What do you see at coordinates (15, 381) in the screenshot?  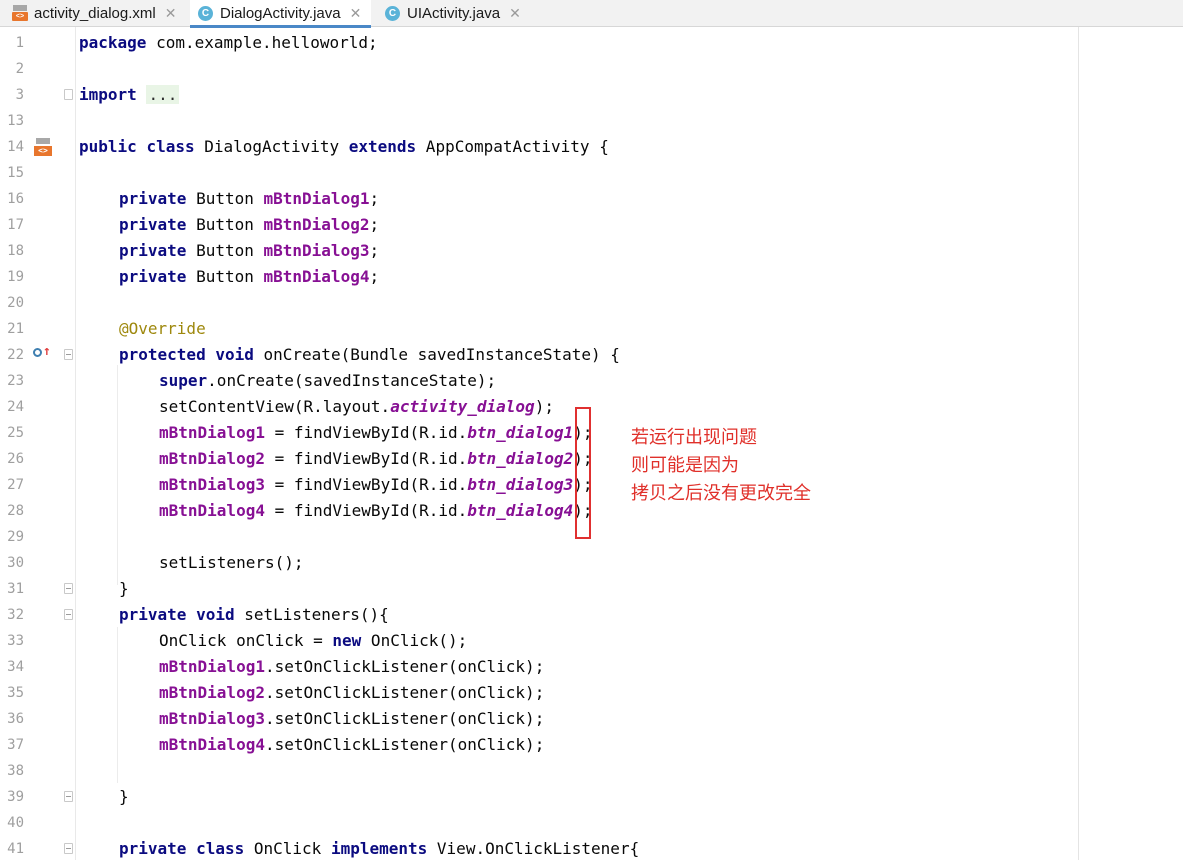 I see `line-number: 23` at bounding box center [15, 381].